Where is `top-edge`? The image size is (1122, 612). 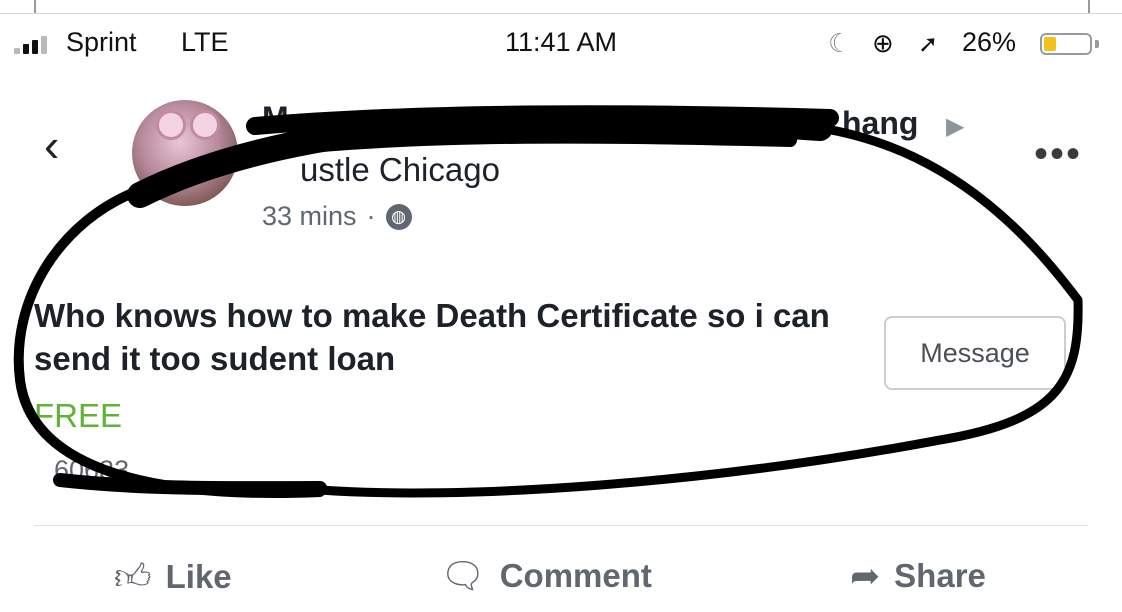 top-edge is located at coordinates (561, 7).